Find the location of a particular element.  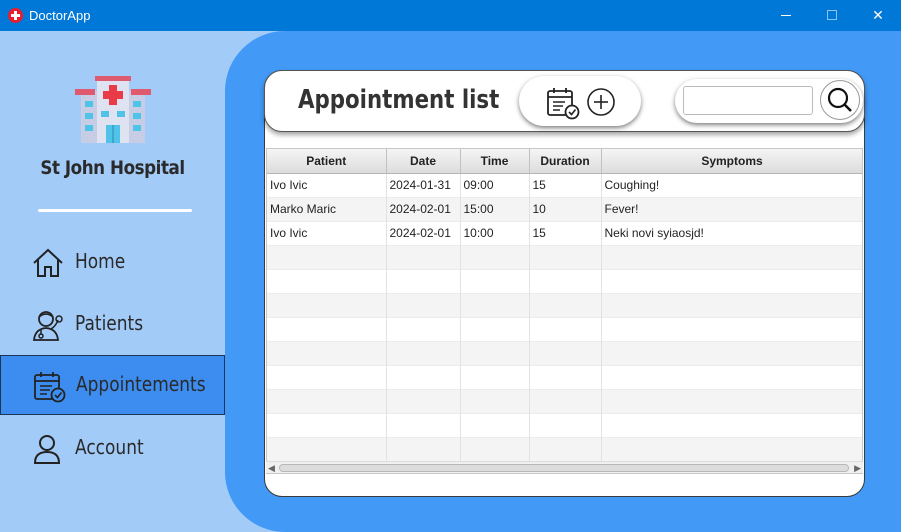

column-header-duration: Duration is located at coordinates (565, 161).